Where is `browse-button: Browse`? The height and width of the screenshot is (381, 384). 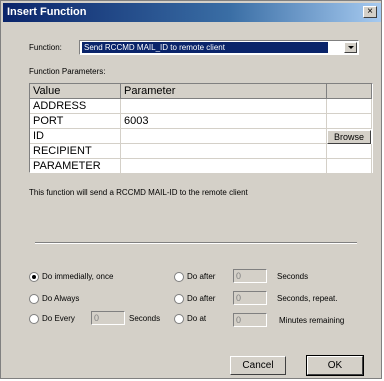 browse-button: Browse is located at coordinates (349, 137).